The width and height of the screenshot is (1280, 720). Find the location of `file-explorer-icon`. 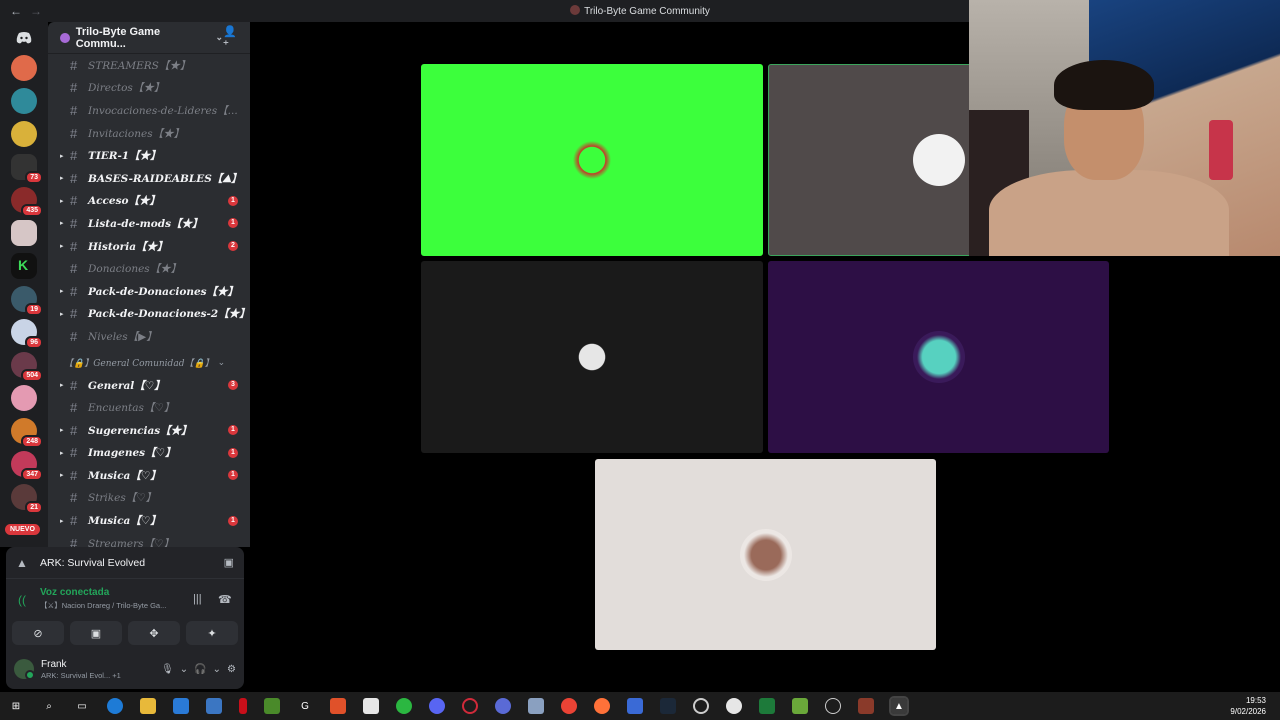

file-explorer-icon is located at coordinates (148, 706).